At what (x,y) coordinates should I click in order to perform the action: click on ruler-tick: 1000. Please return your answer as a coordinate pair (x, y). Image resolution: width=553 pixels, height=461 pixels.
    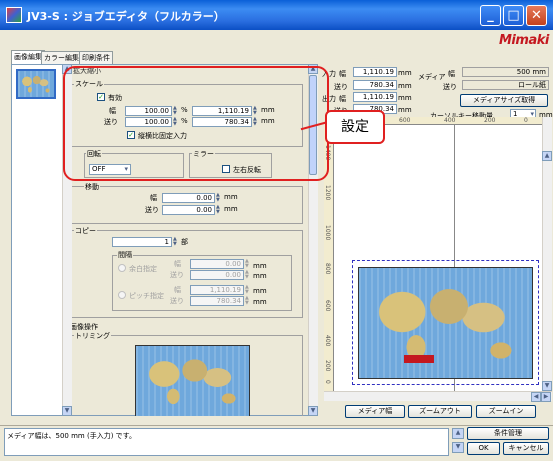
    Looking at the image, I should click on (327, 233).